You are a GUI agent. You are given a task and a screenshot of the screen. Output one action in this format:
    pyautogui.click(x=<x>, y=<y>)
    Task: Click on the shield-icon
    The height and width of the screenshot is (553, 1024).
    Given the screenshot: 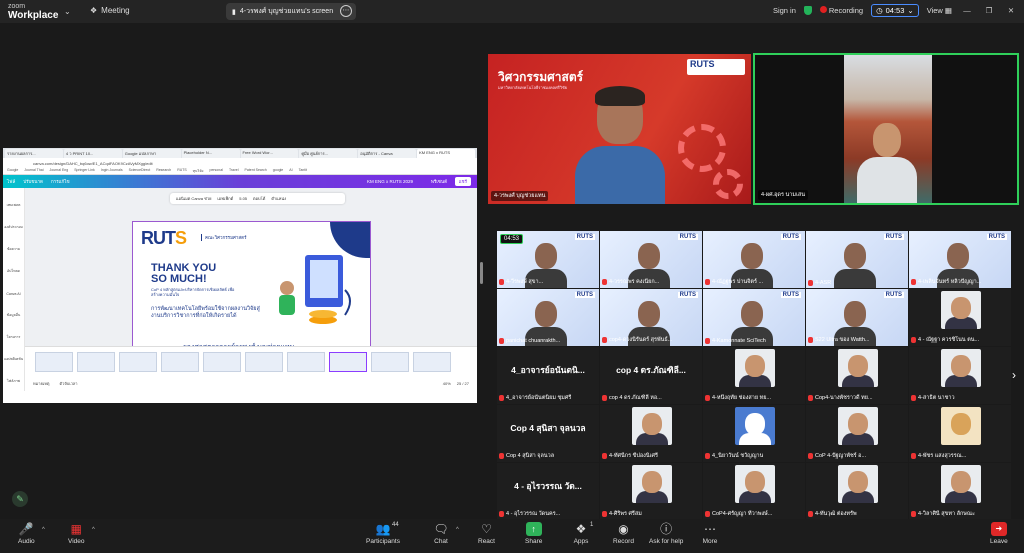 What is the action you would take?
    pyautogui.click(x=807, y=10)
    